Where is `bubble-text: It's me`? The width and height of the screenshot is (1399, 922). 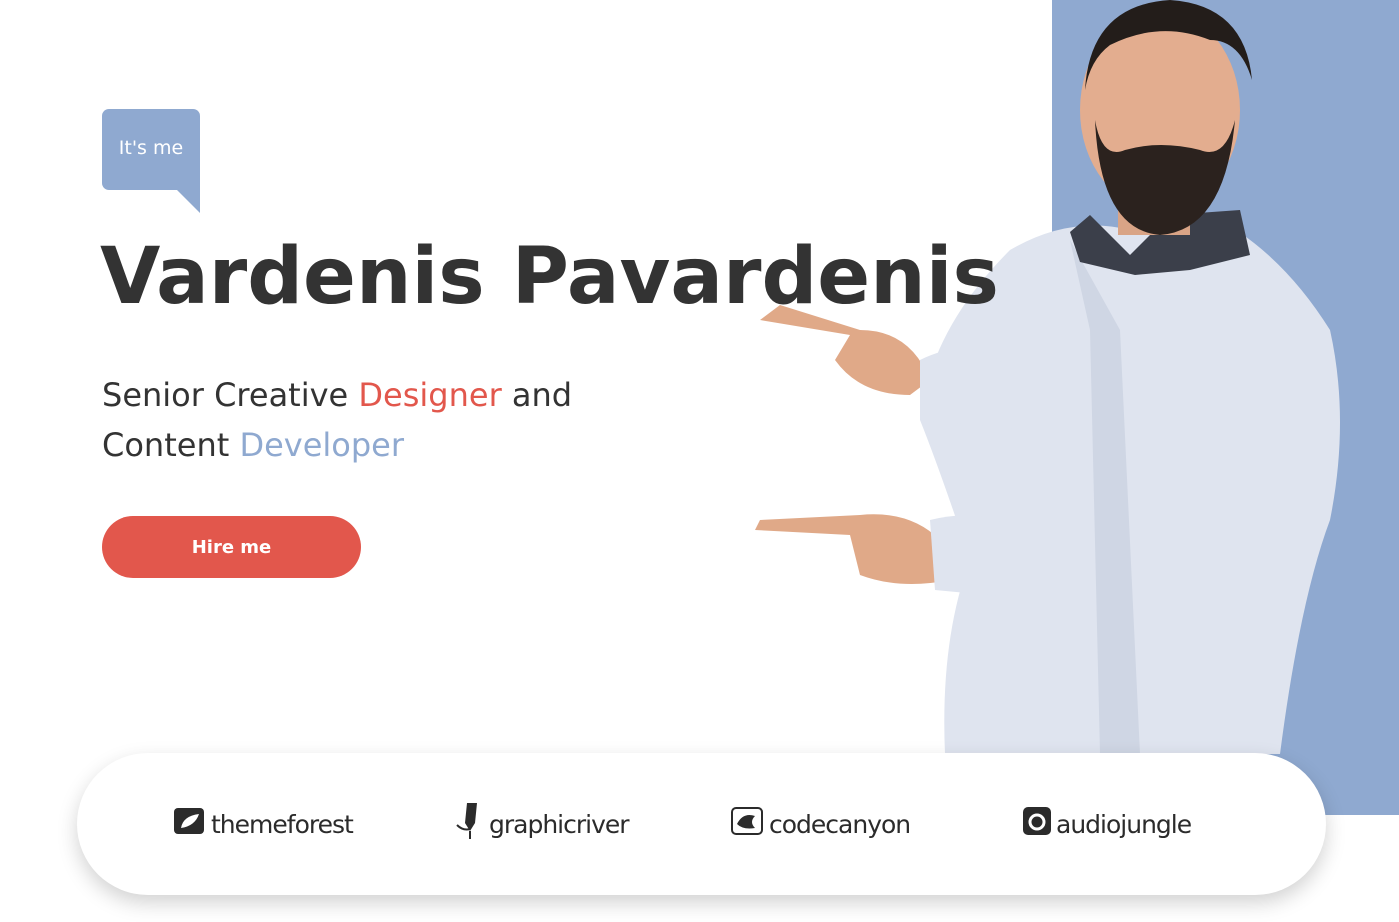 bubble-text: It's me is located at coordinates (151, 148).